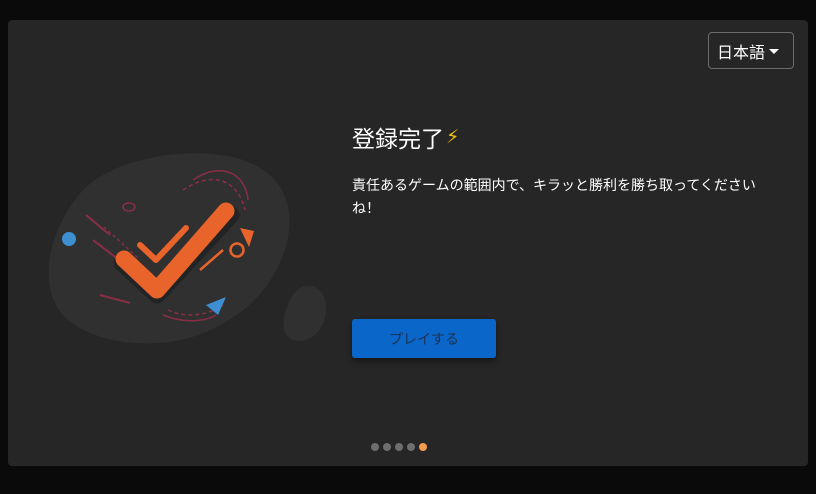  What do you see at coordinates (398, 140) in the screenshot?
I see `title-text: 登録完了` at bounding box center [398, 140].